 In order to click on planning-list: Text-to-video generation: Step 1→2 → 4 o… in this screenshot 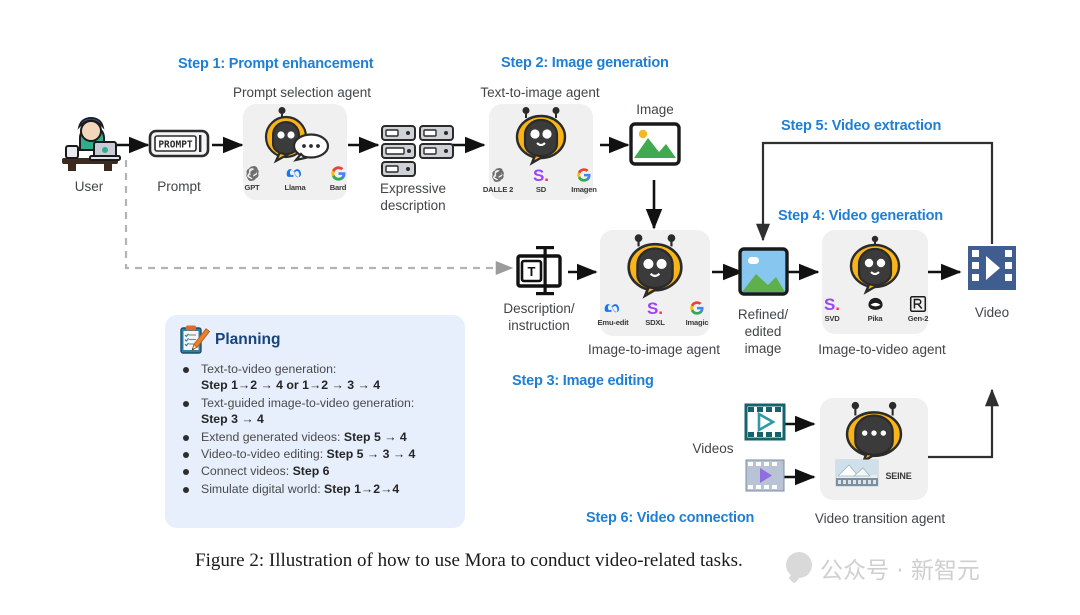, I will do `click(315, 429)`.